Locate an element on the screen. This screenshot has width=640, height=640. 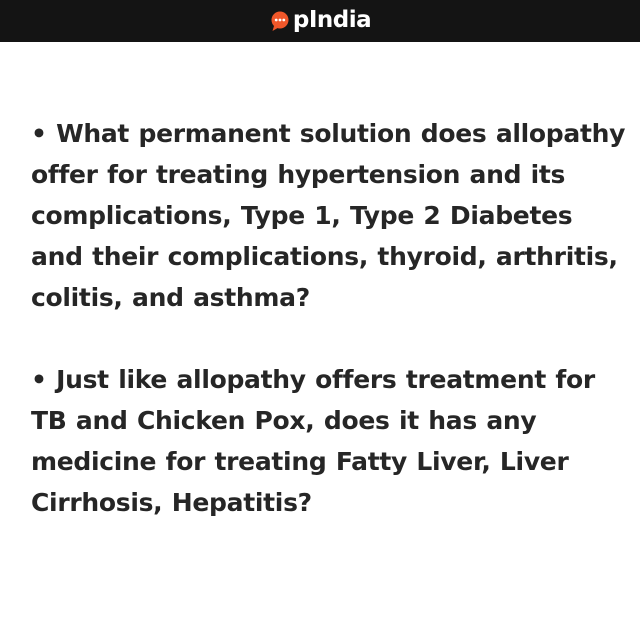
speech-bubble-logo-icon is located at coordinates (280, 21).